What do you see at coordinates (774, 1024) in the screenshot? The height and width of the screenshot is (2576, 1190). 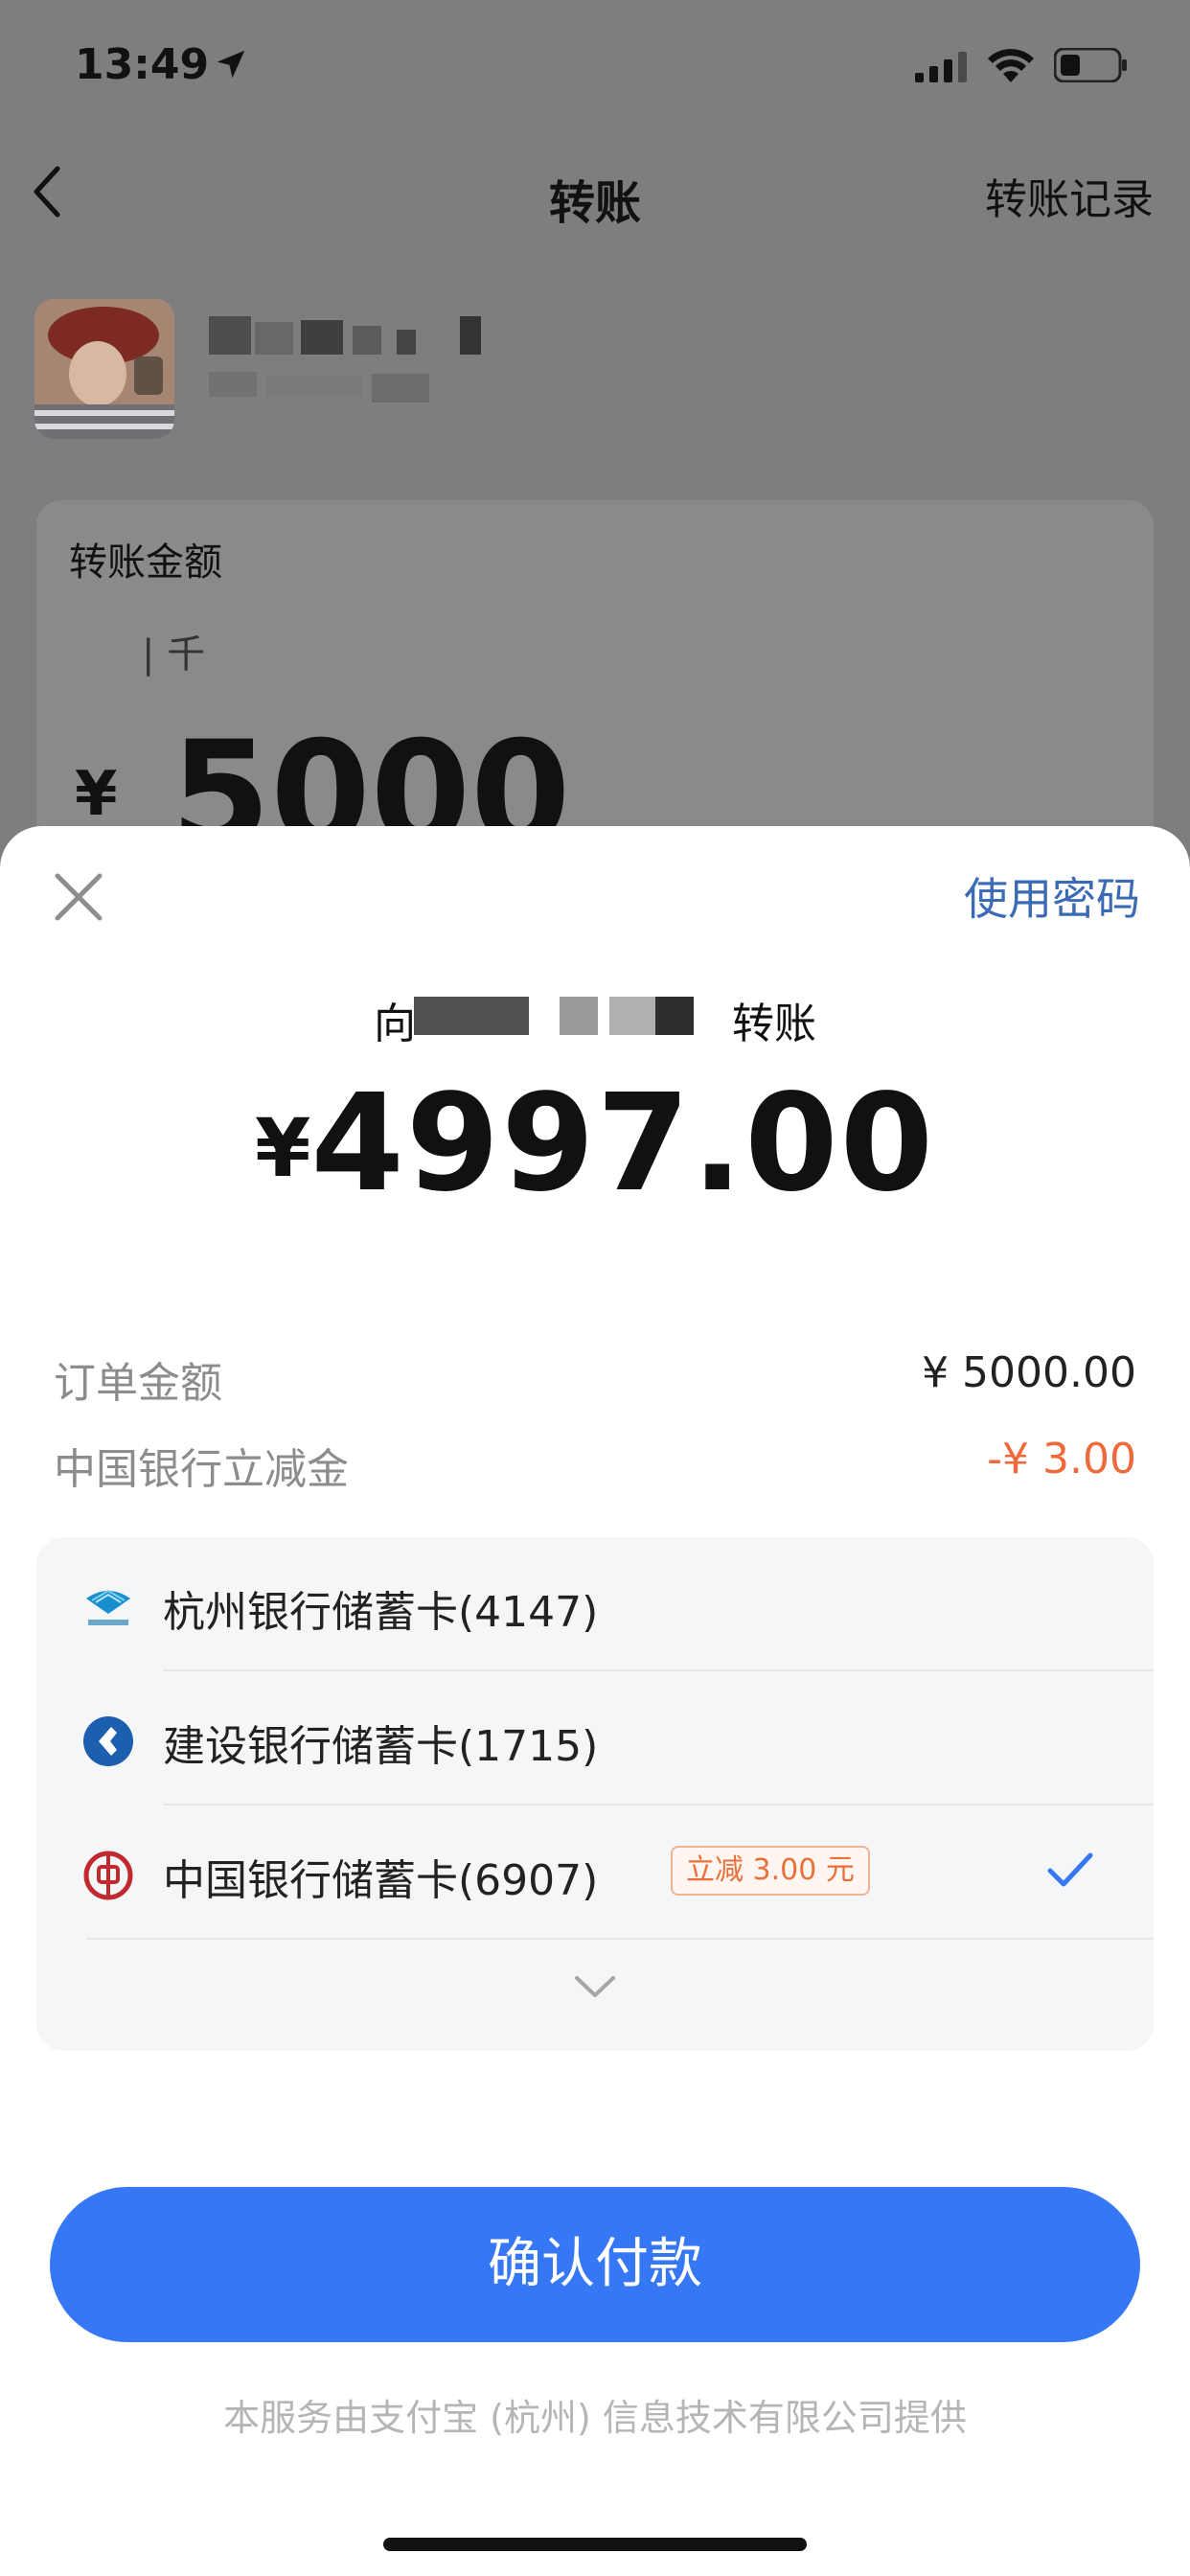 I see `transfer-to-suffix: 转账` at bounding box center [774, 1024].